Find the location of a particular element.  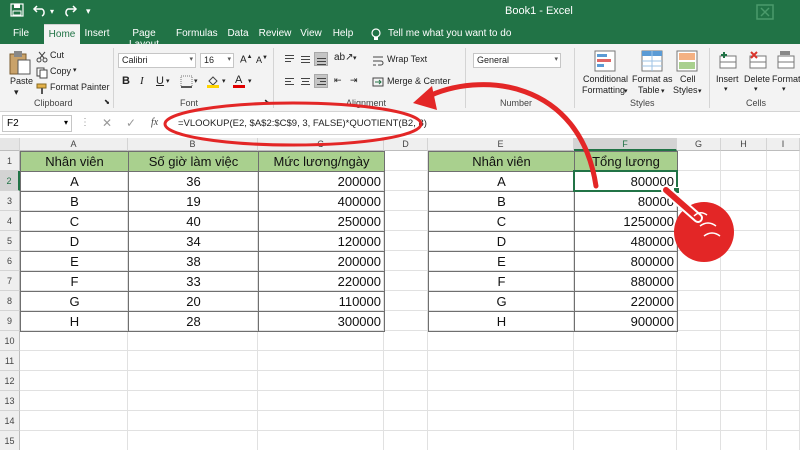

cell-c5: 120000 is located at coordinates (321, 241).